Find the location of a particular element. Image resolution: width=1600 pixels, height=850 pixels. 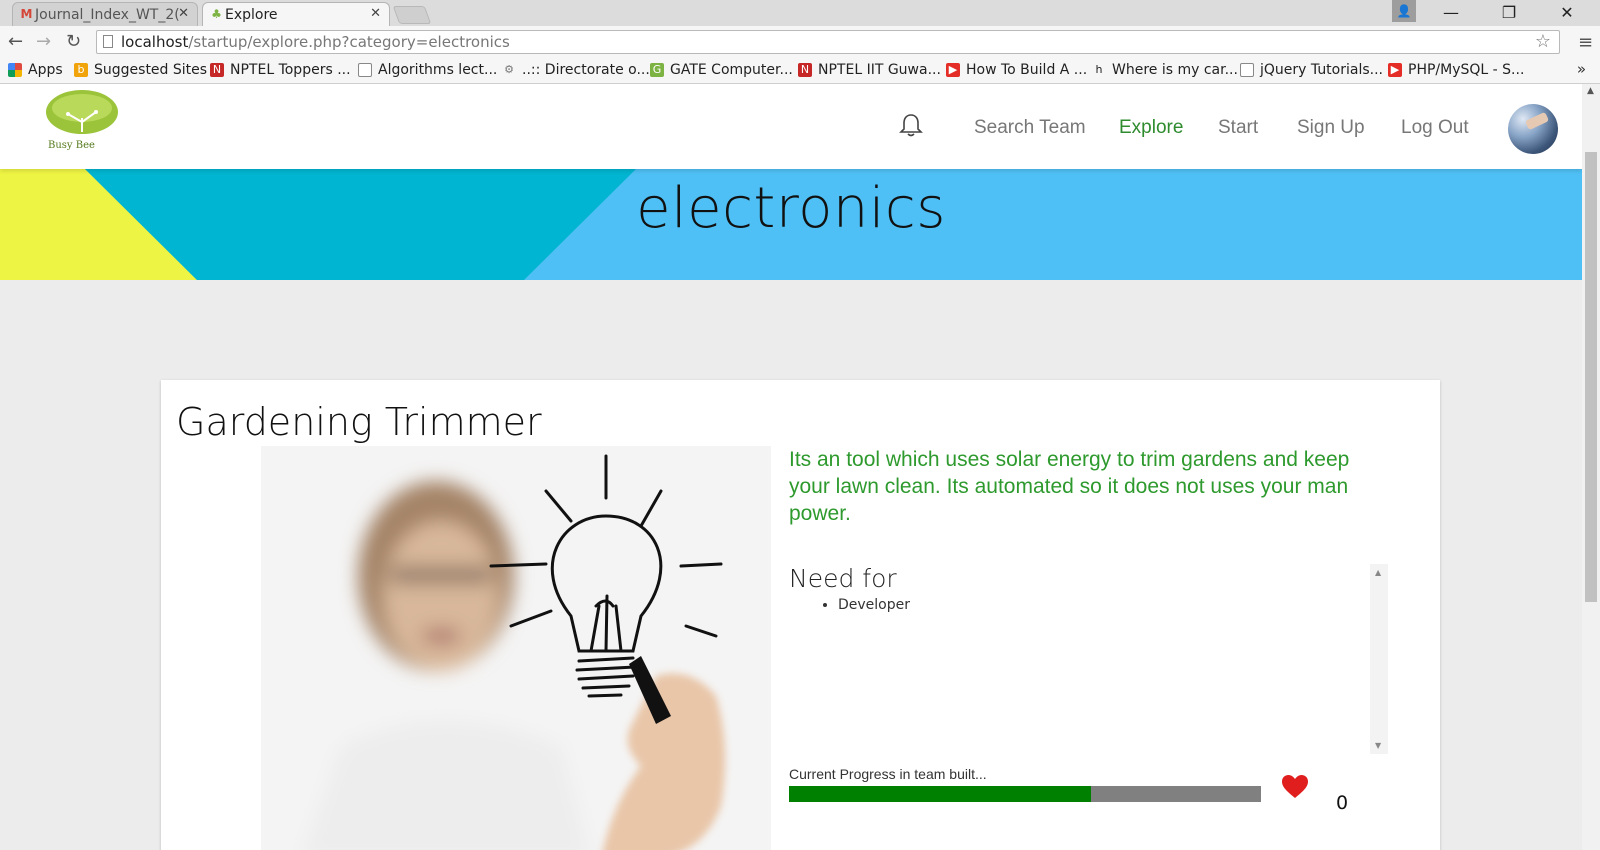

category-title: electronics is located at coordinates (791, 208).